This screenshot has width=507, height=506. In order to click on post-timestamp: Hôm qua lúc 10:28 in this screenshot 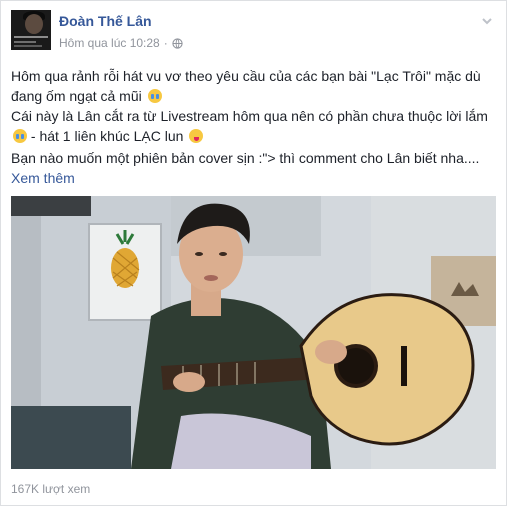, I will do `click(109, 43)`.